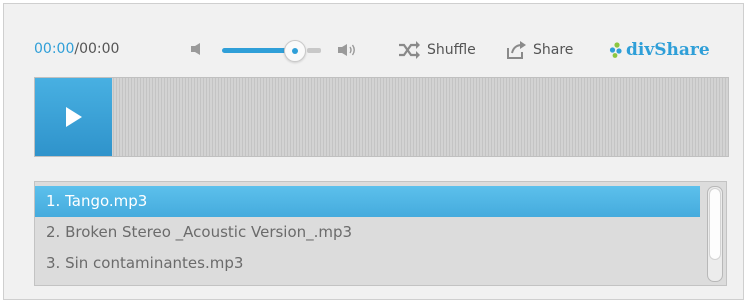  What do you see at coordinates (451, 50) in the screenshot?
I see `shuffle-label: Shuffle` at bounding box center [451, 50].